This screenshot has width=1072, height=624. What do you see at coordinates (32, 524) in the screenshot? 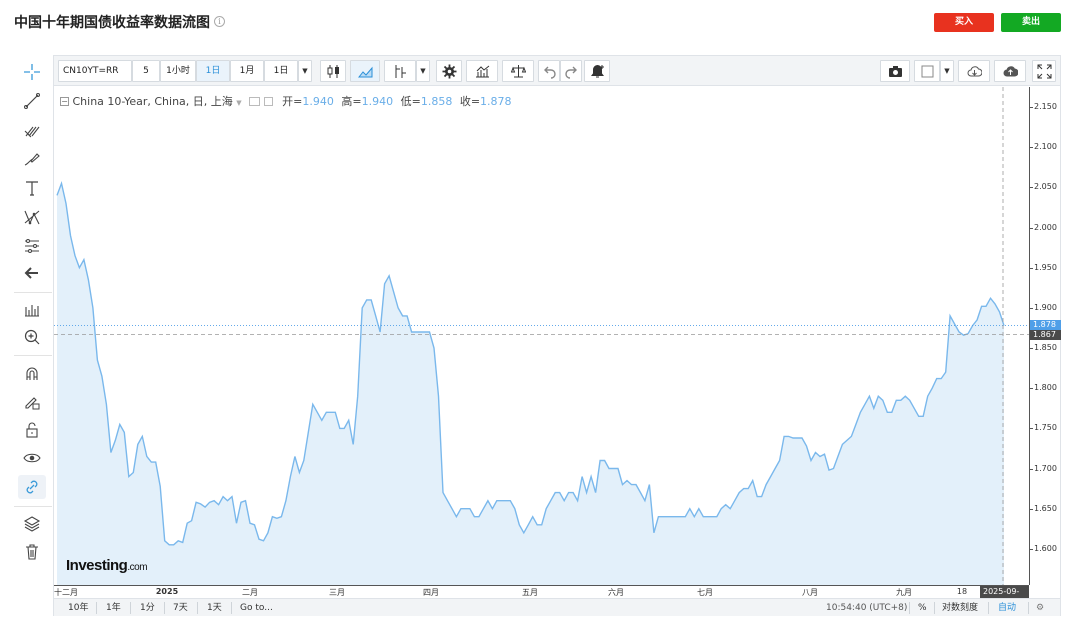
I see `layers-icon` at bounding box center [32, 524].